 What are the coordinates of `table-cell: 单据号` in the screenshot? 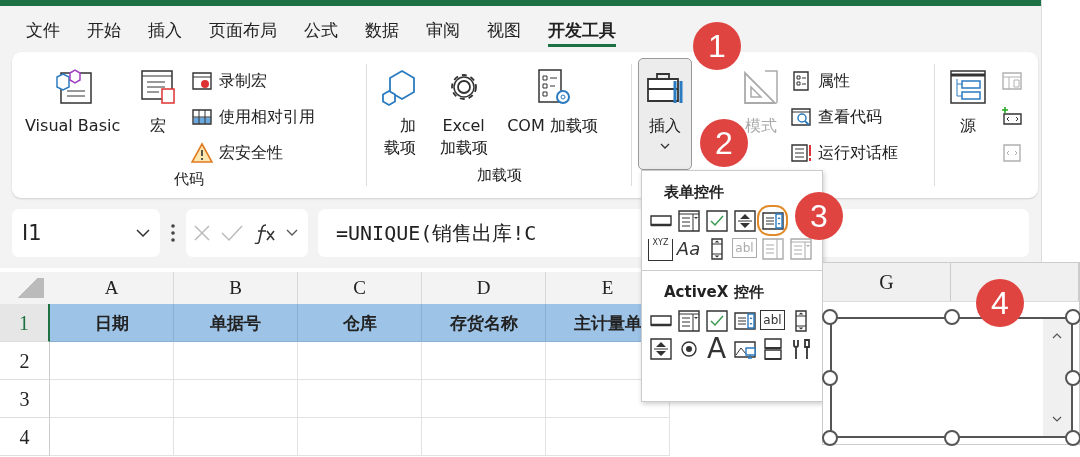 It's located at (236, 323).